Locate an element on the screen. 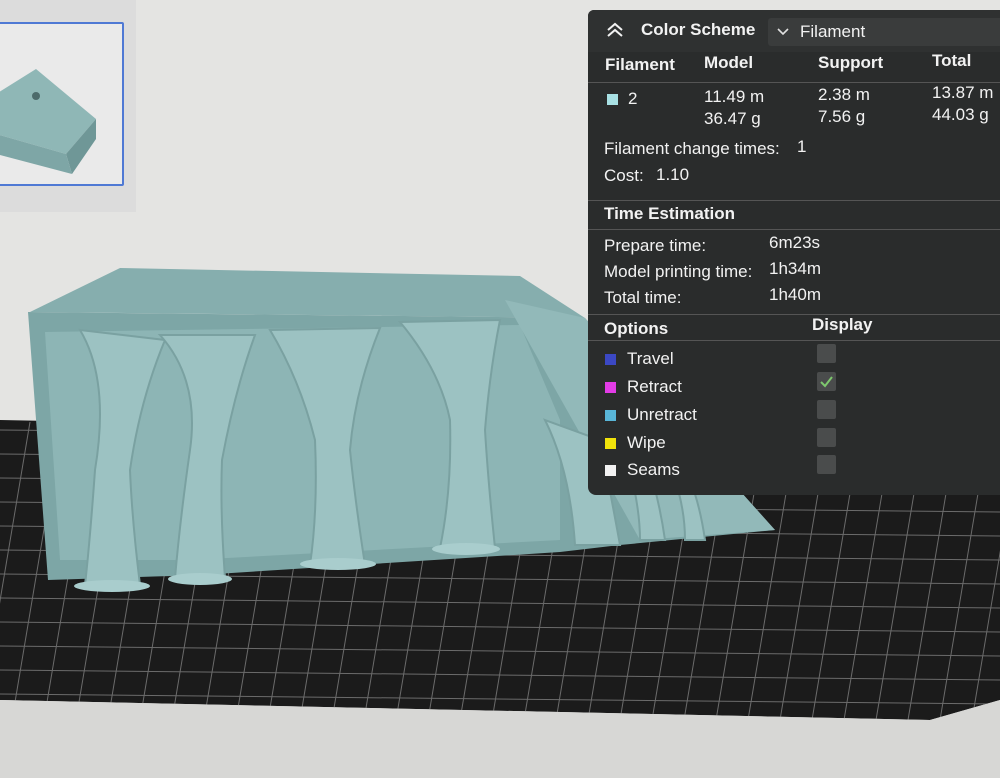 The width and height of the screenshot is (1000, 778). option-unretract-label: Unretract is located at coordinates (662, 414).